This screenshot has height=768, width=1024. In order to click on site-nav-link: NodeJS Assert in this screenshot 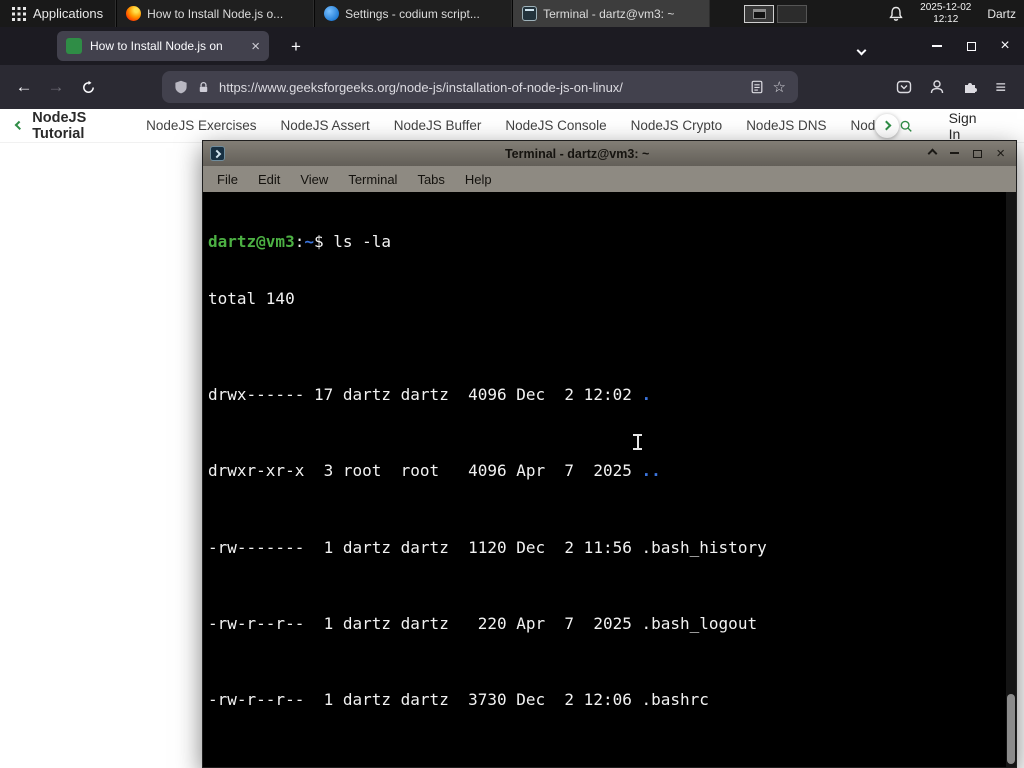, I will do `click(324, 125)`.